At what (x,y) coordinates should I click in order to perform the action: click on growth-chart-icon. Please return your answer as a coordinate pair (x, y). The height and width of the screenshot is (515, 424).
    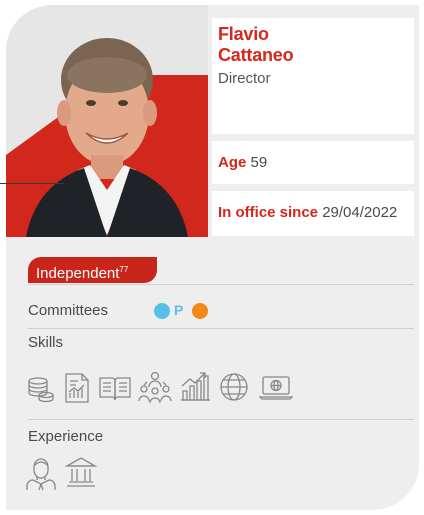
    Looking at the image, I should click on (195, 386).